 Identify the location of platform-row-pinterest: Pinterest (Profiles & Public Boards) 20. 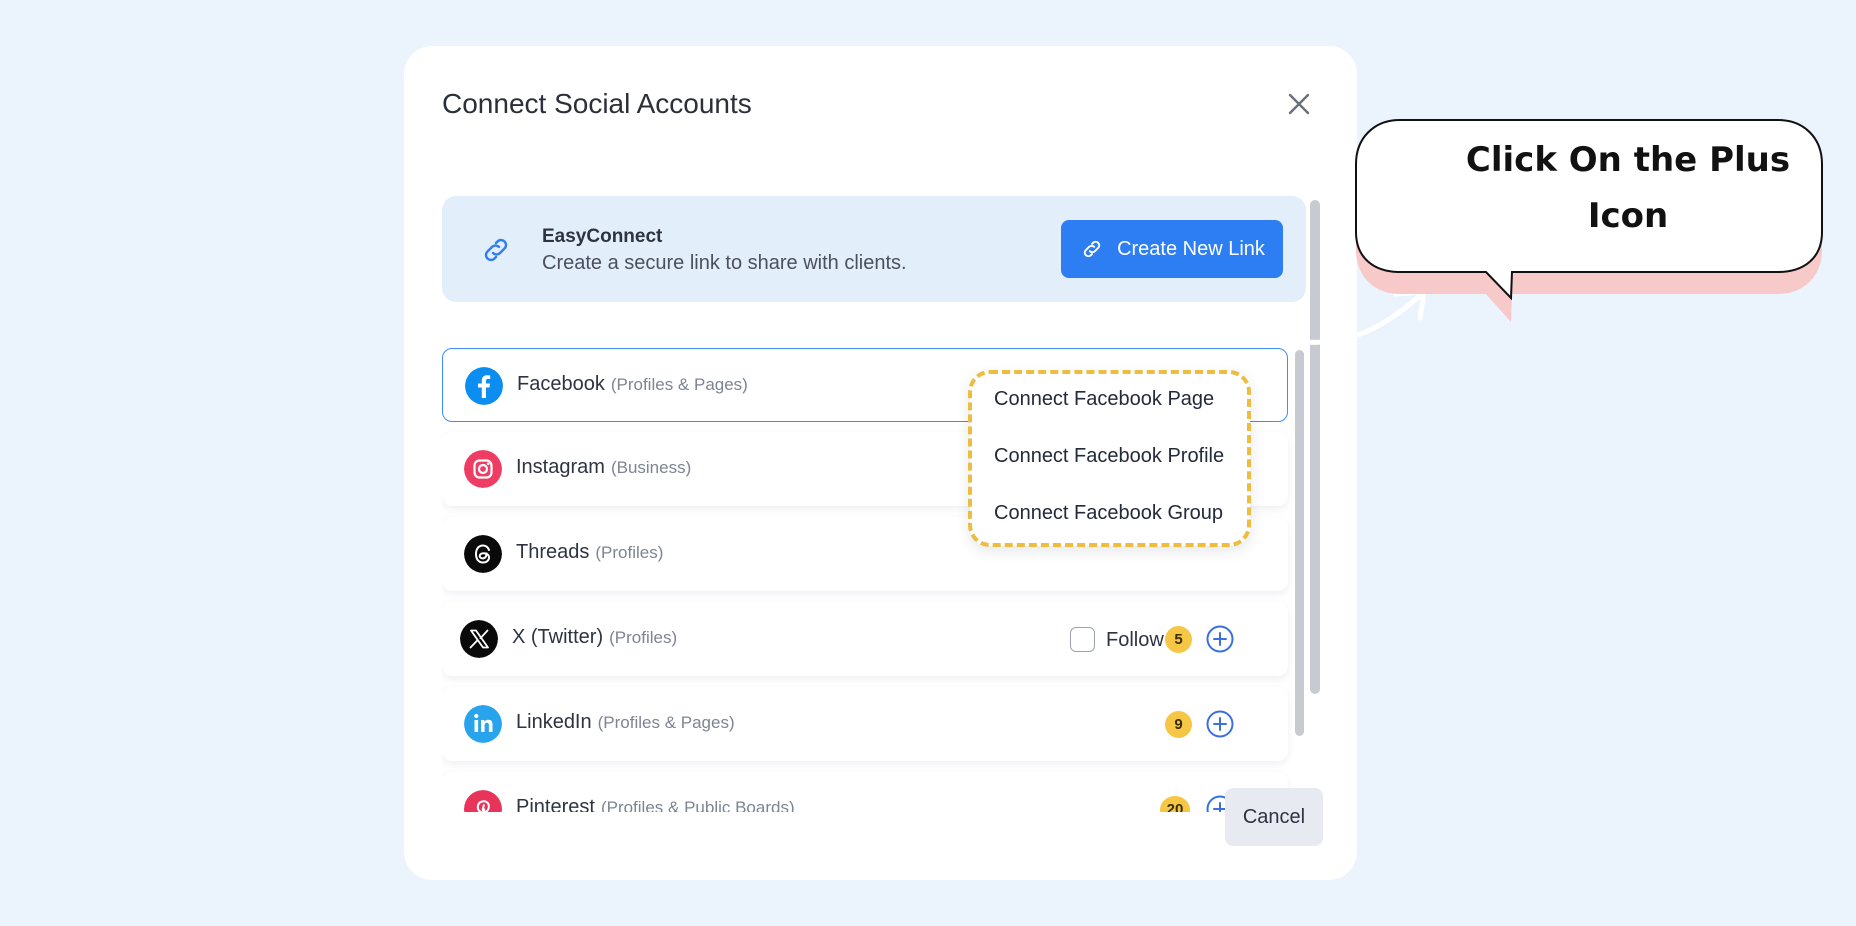
(865, 792).